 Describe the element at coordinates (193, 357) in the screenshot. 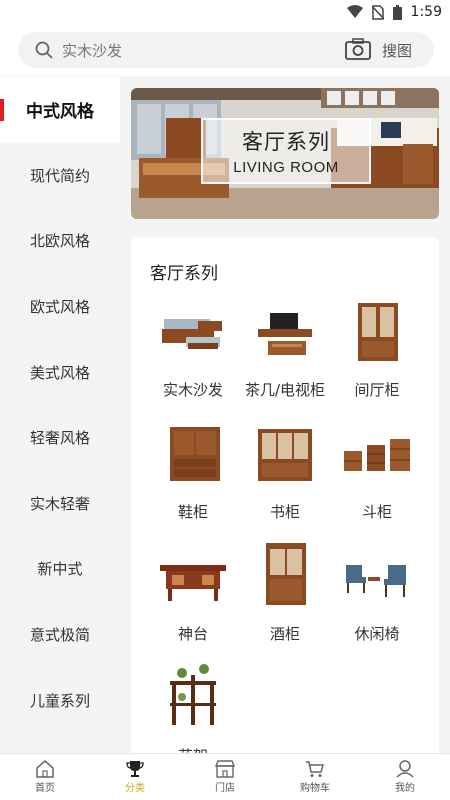

I see `subcategory-sofa: 实木沙发` at that location.